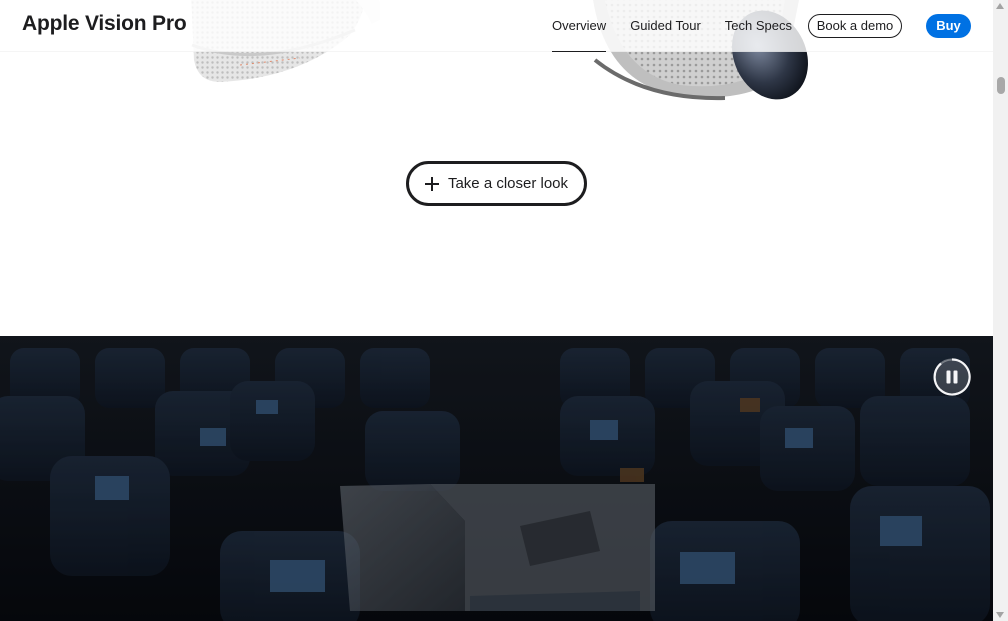 Image resolution: width=1008 pixels, height=621 pixels. What do you see at coordinates (104, 24) in the screenshot?
I see `nav-product-title: Apple Vision Pro` at bounding box center [104, 24].